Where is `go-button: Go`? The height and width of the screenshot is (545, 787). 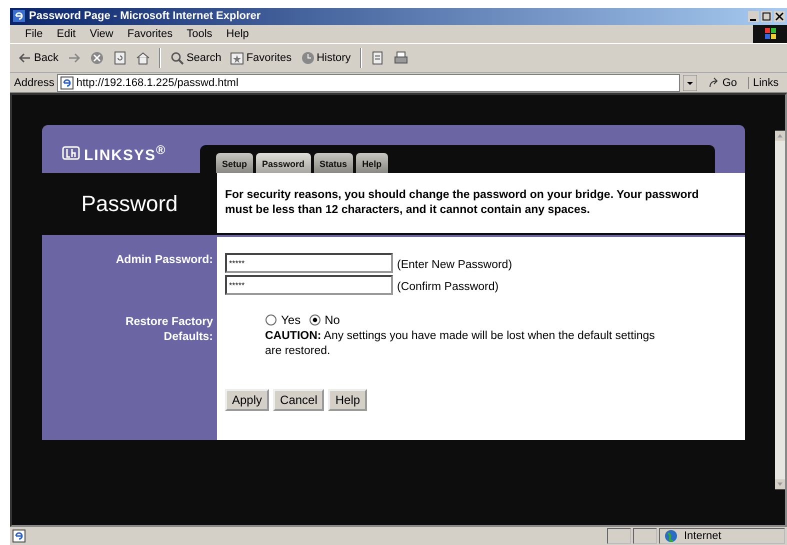 go-button: Go is located at coordinates (722, 82).